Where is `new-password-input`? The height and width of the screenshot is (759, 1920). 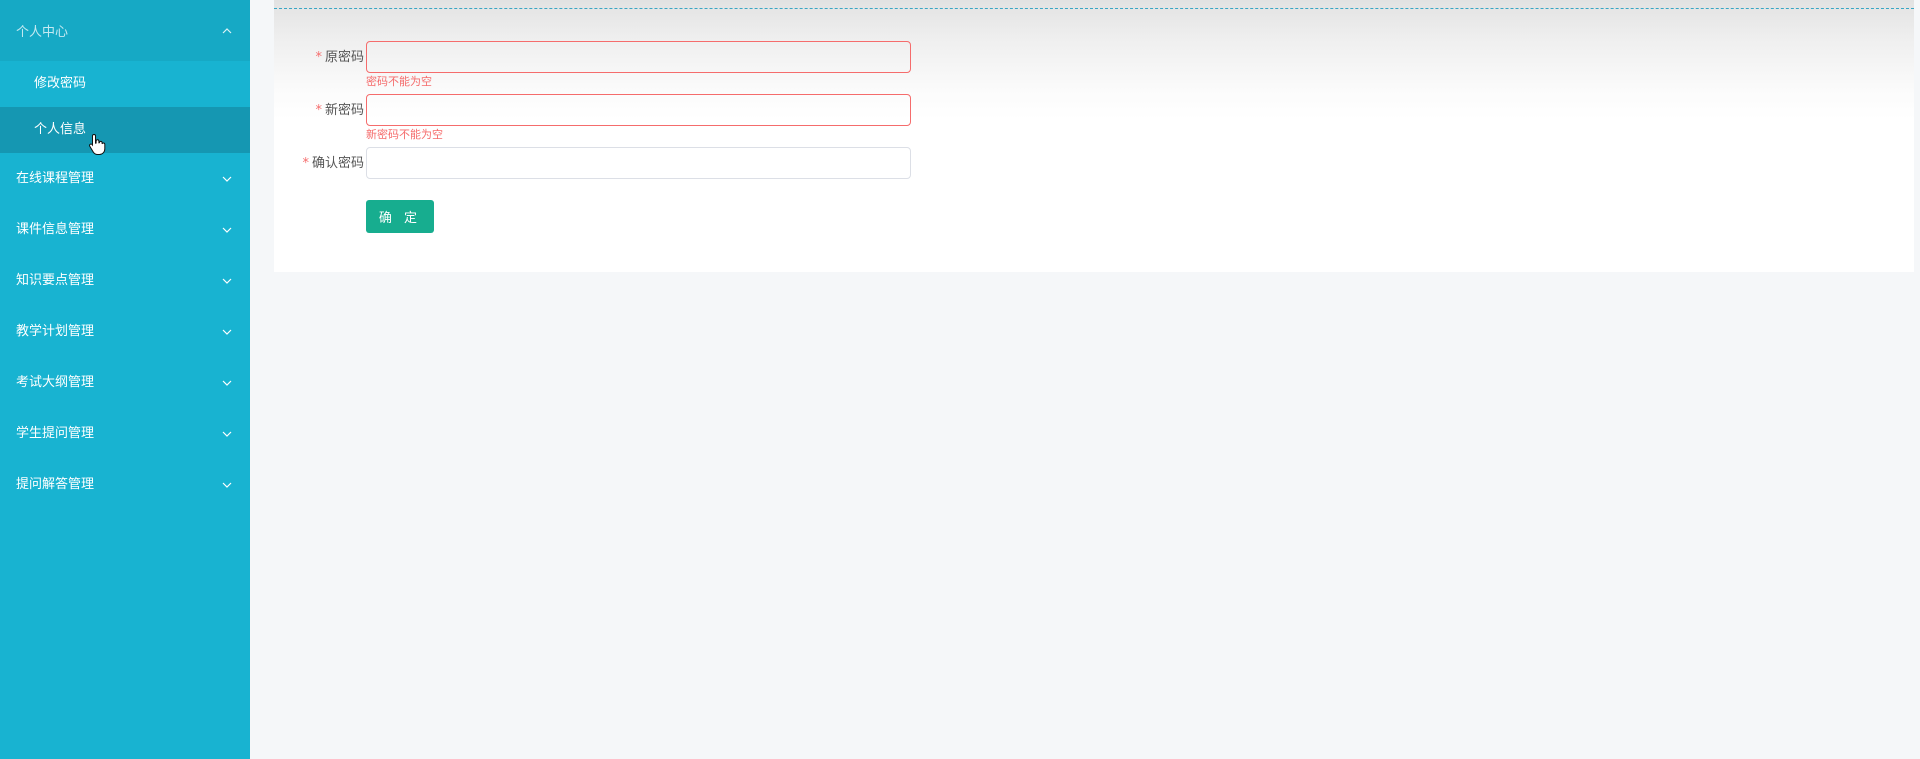
new-password-input is located at coordinates (638, 110).